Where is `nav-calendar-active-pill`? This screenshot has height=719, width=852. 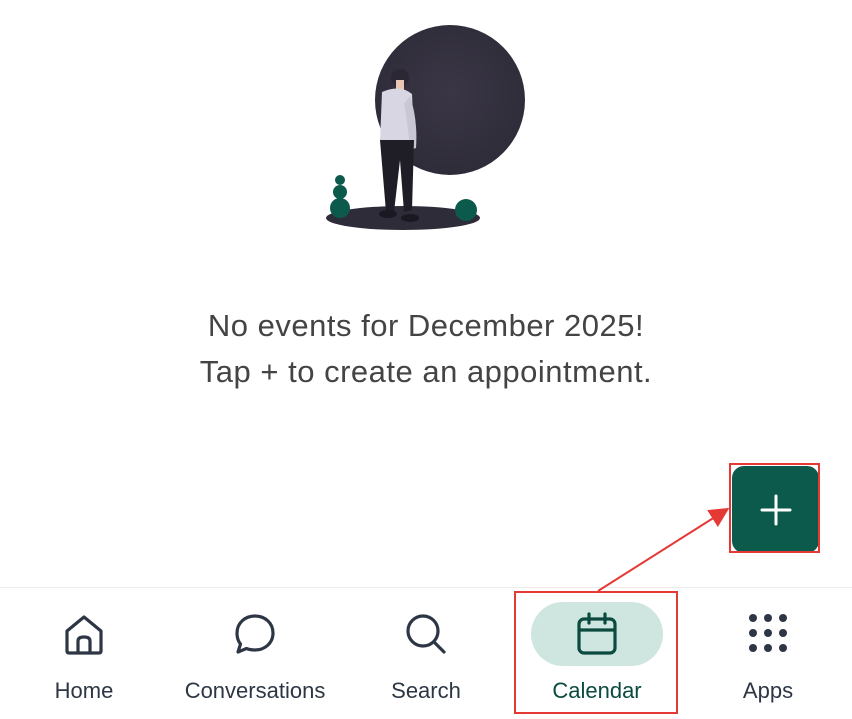 nav-calendar-active-pill is located at coordinates (597, 634).